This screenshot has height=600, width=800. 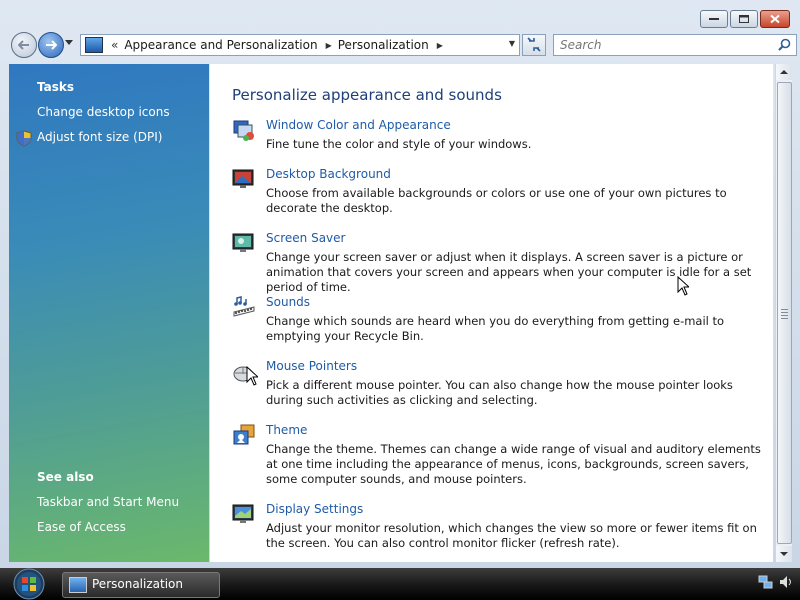 I want to click on arrow-up-icon, so click(x=784, y=72).